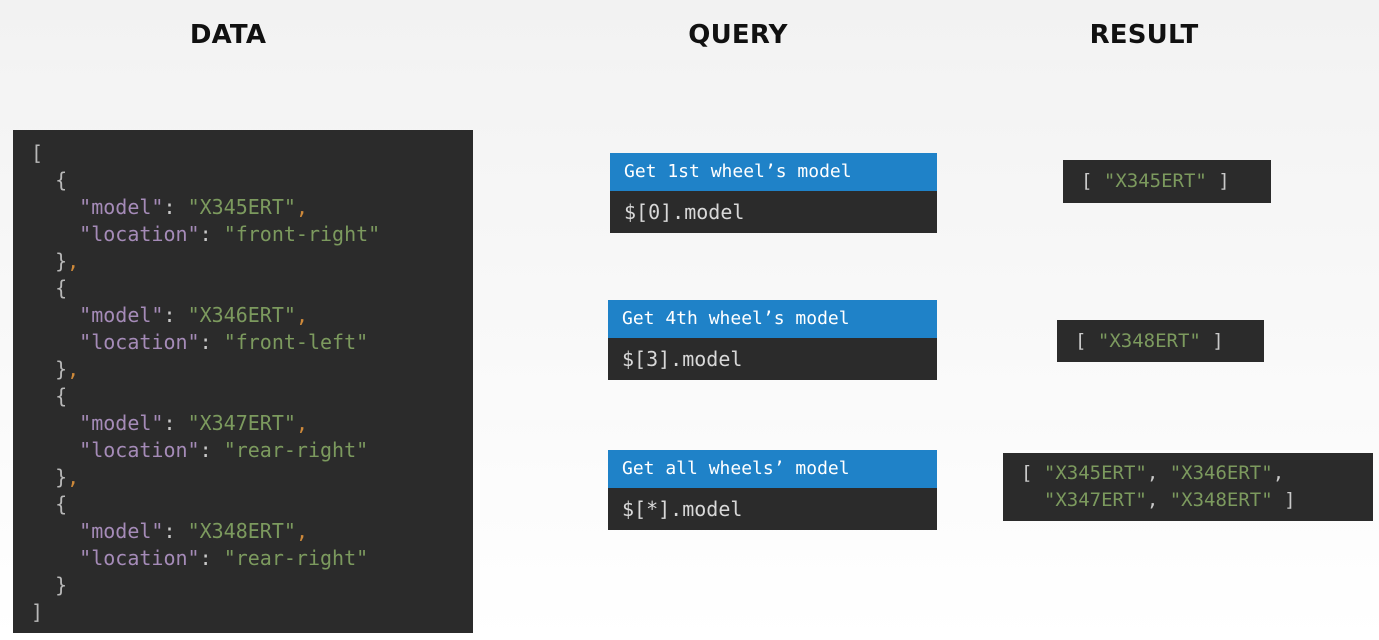  I want to click on query-title: Get 1st wheel’s model, so click(773, 172).